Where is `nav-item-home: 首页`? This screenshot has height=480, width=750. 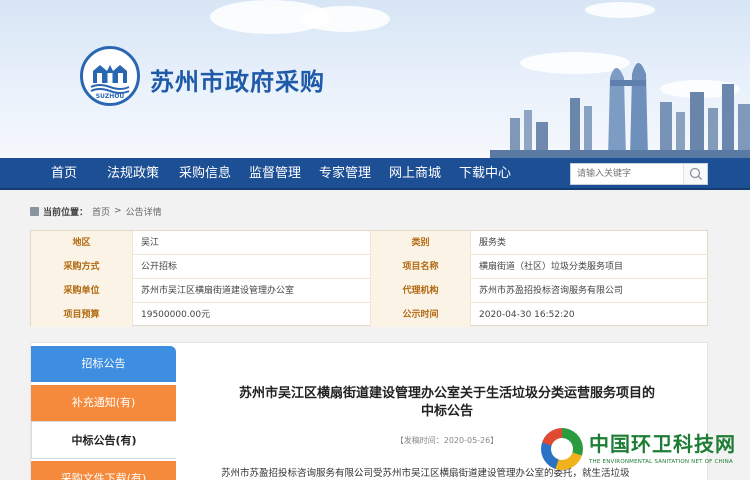 nav-item-home: 首页 is located at coordinates (64, 174).